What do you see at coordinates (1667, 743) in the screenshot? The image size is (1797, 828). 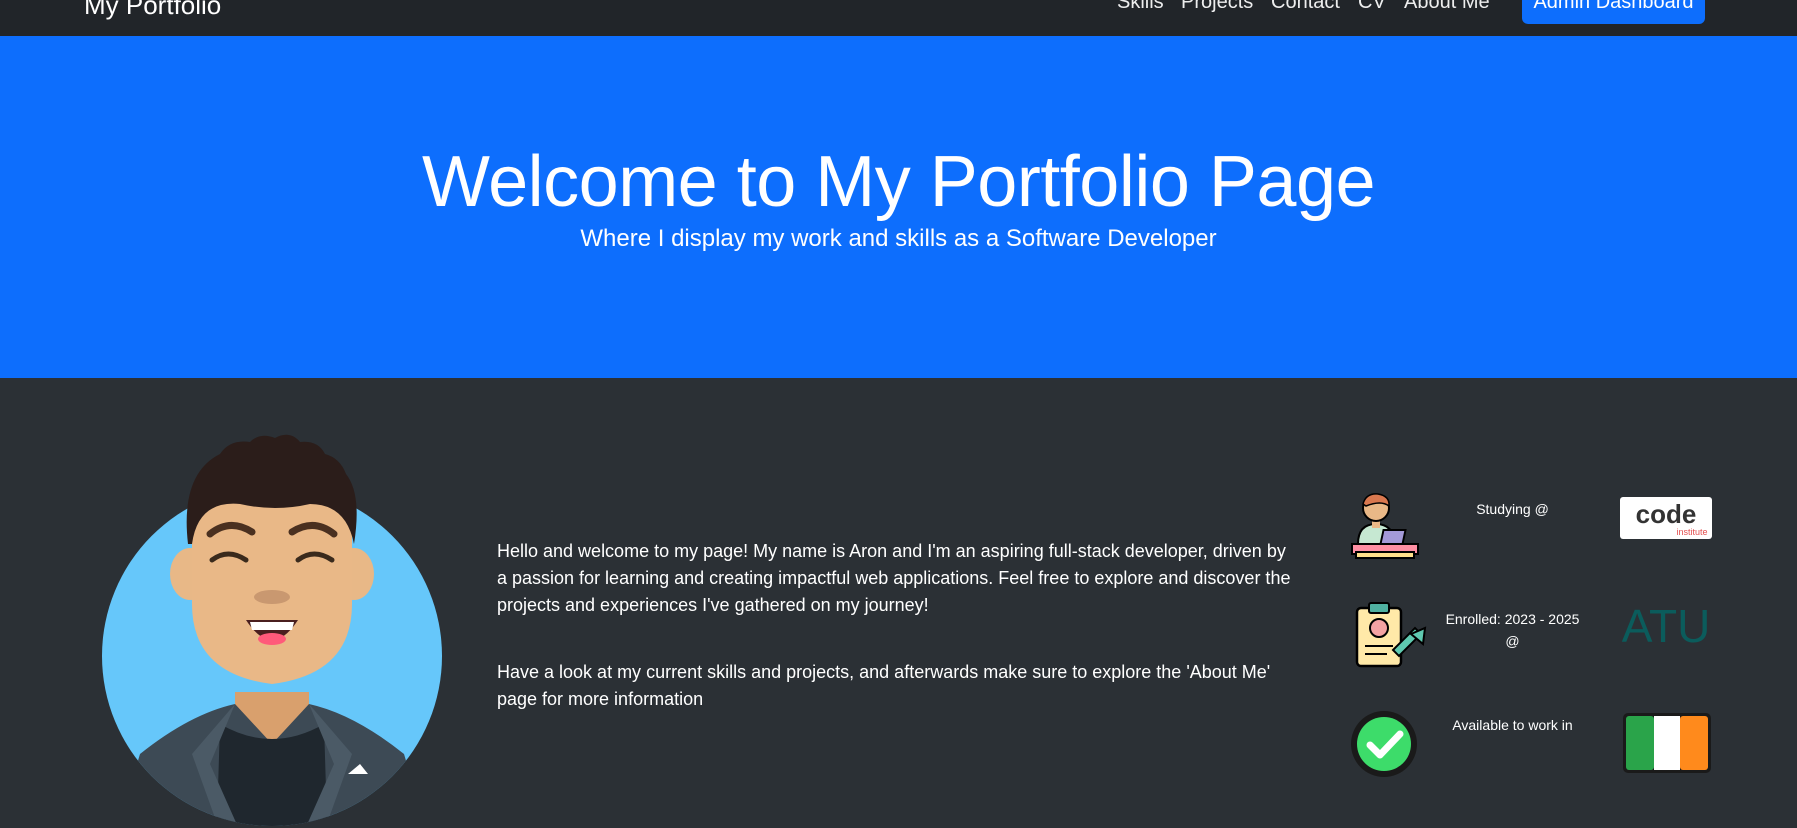 I see `ireland-flag-icon` at bounding box center [1667, 743].